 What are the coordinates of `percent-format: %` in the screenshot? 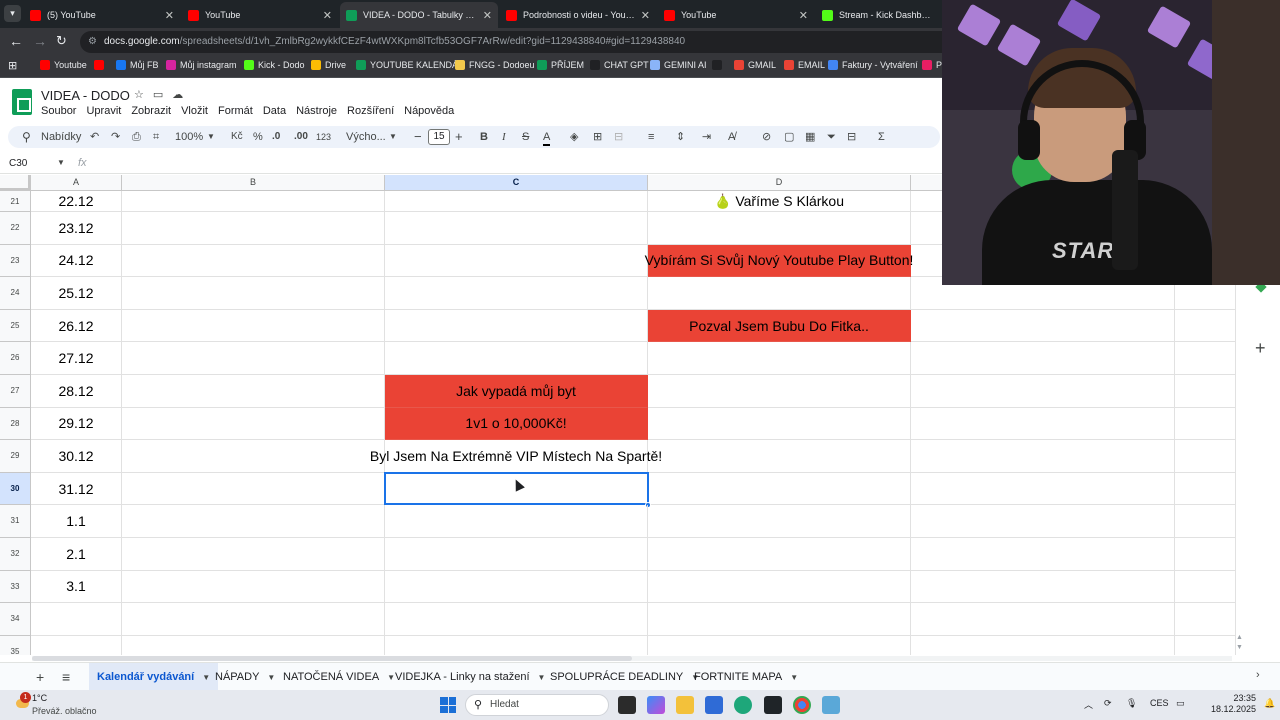 It's located at (258, 137).